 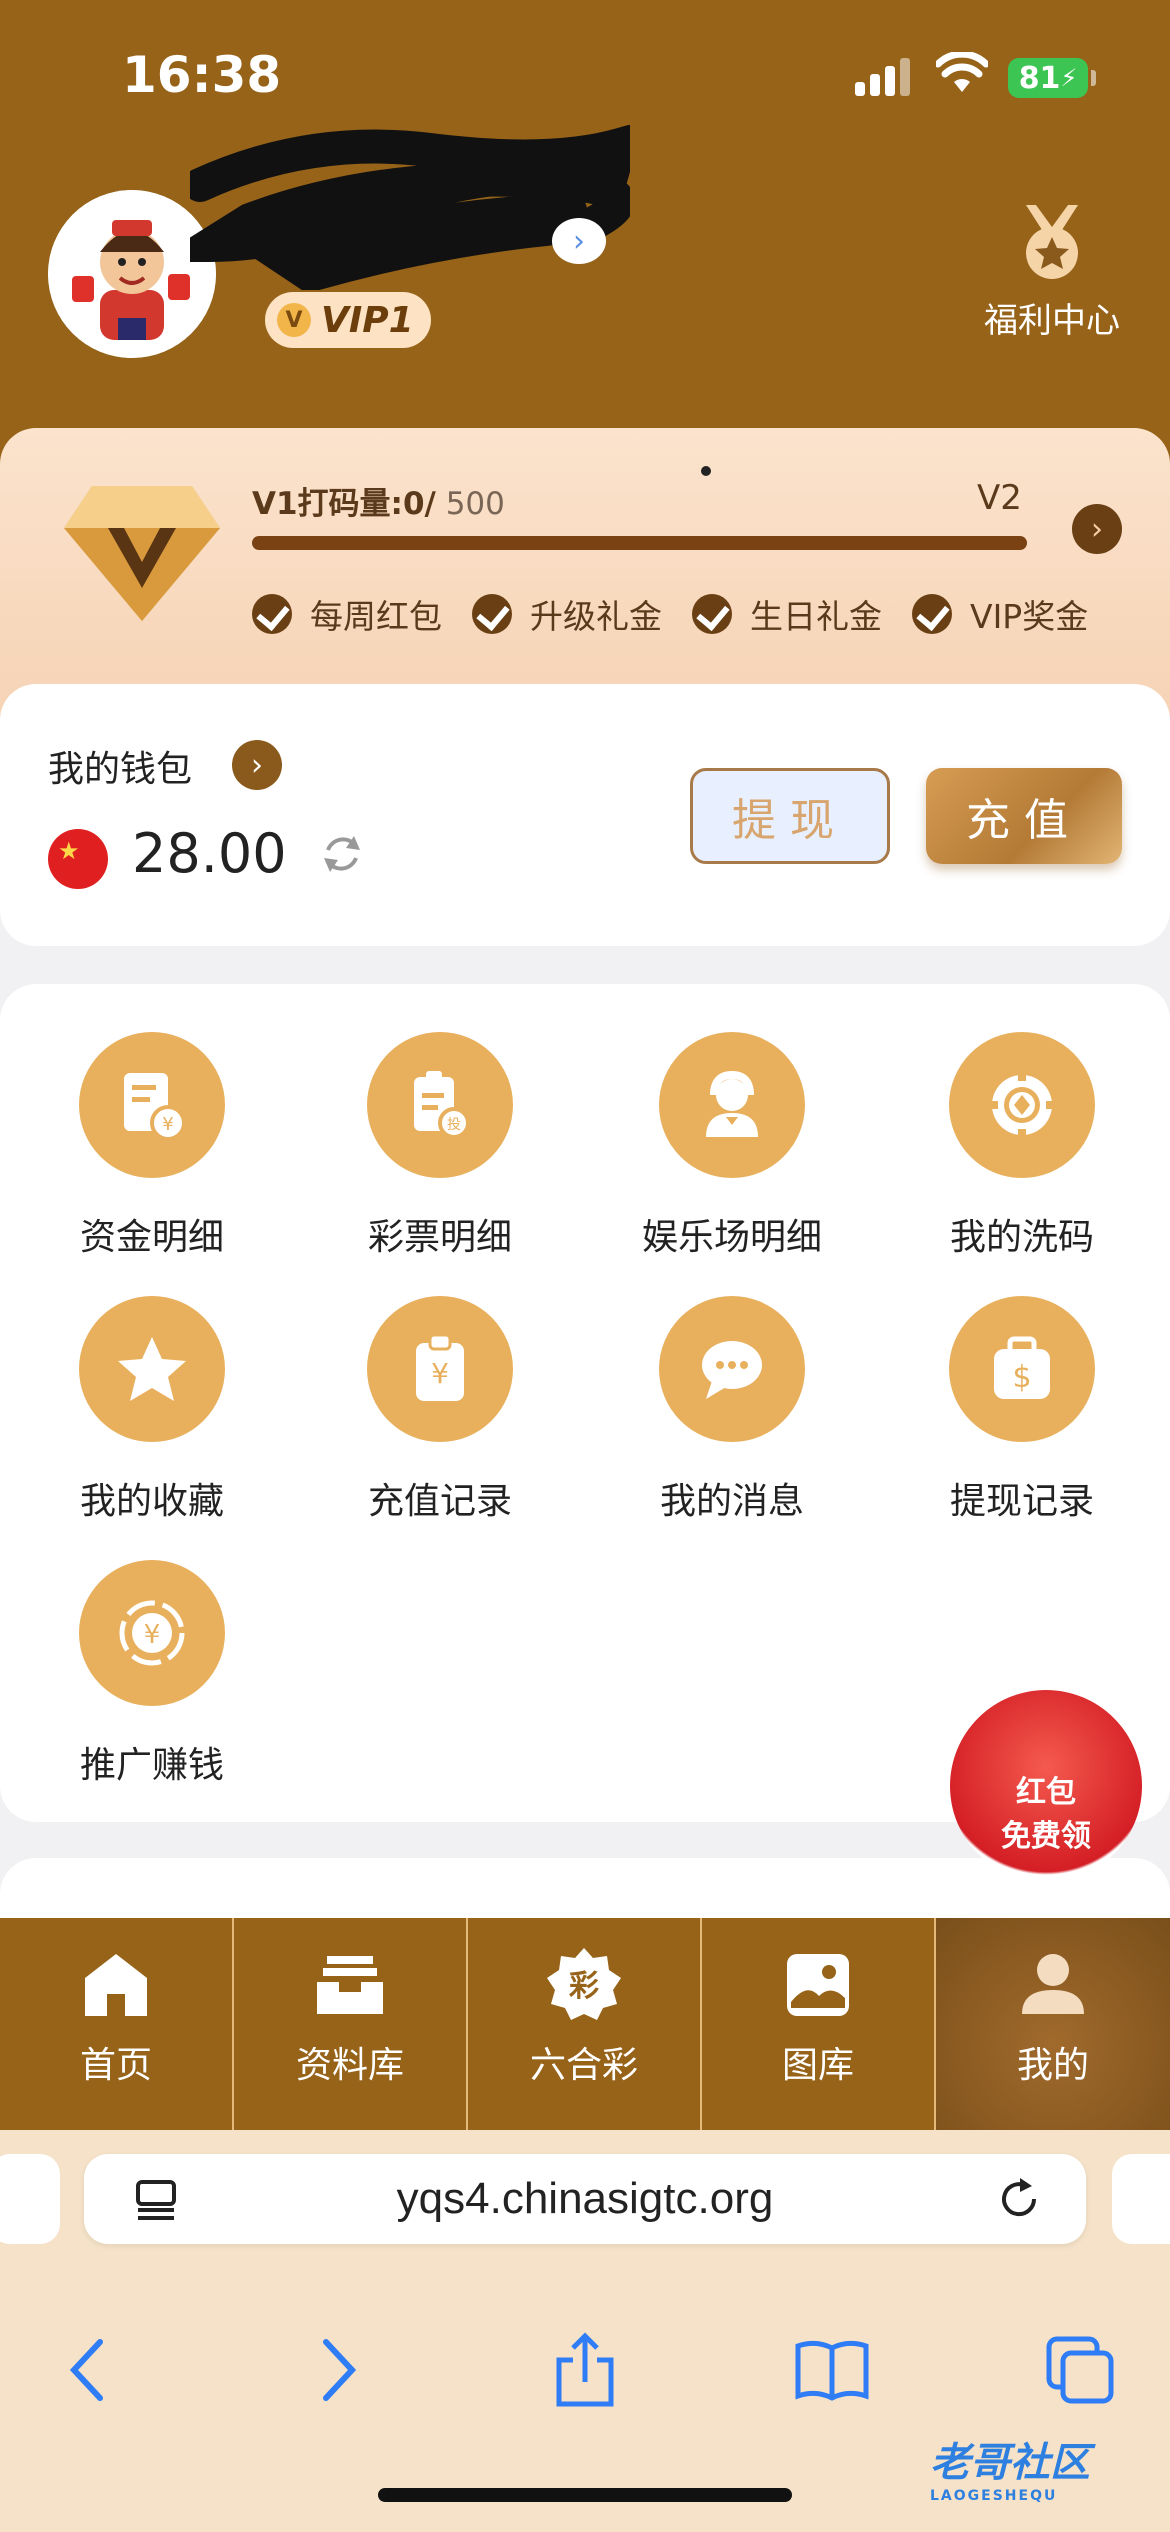 What do you see at coordinates (585, 815) in the screenshot?
I see `wallet-card: 我的钱包 › ★ 28.00 提现 充值` at bounding box center [585, 815].